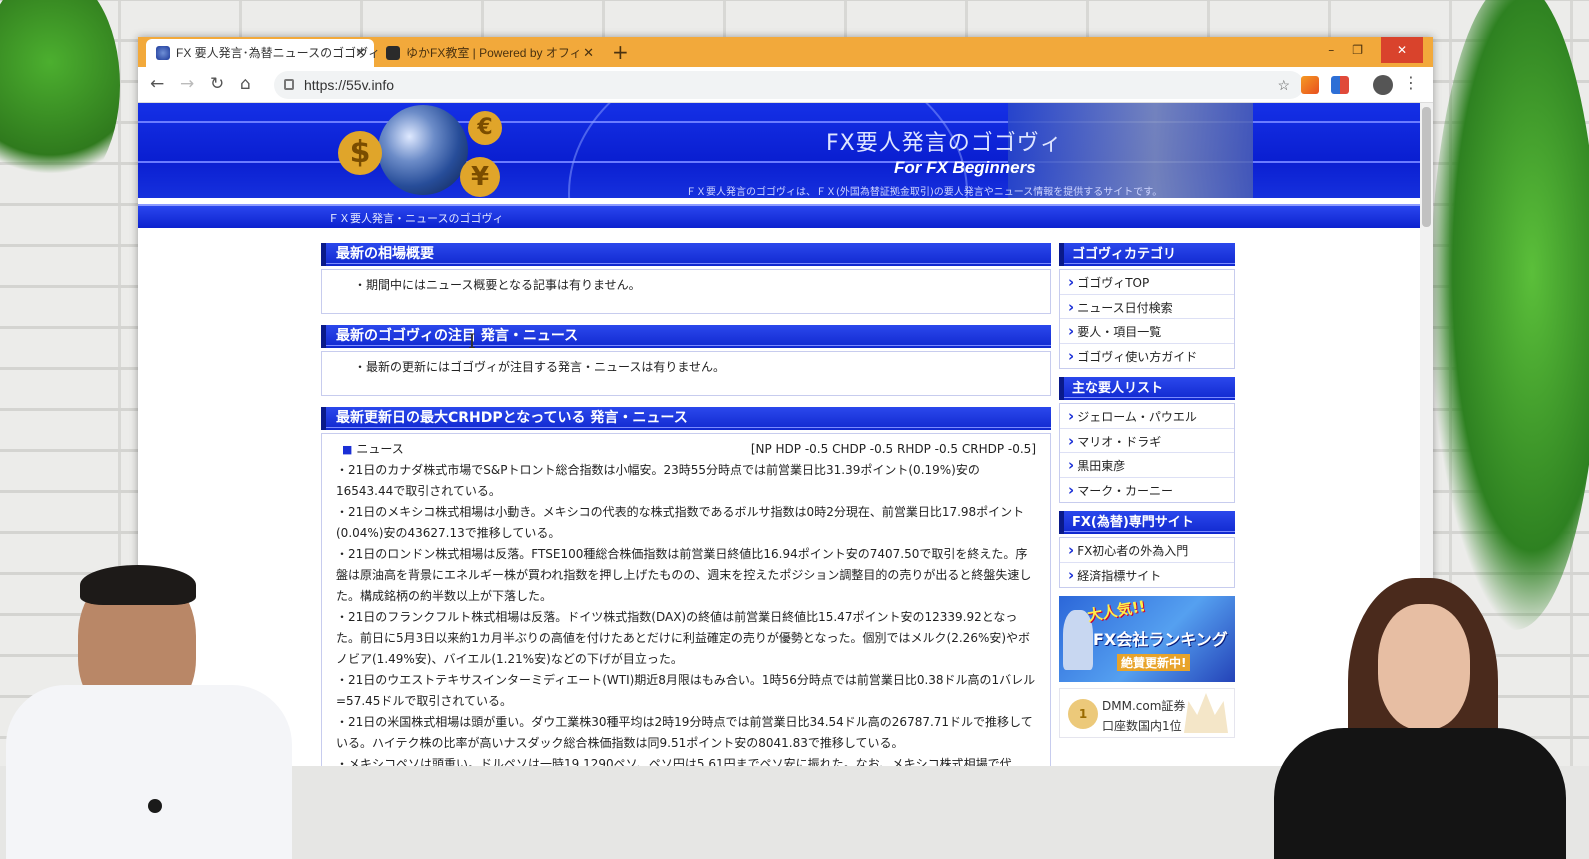 The height and width of the screenshot is (859, 1589). Describe the element at coordinates (1411, 82) in the screenshot. I see `kebab-menu-icon: ⋮` at that location.